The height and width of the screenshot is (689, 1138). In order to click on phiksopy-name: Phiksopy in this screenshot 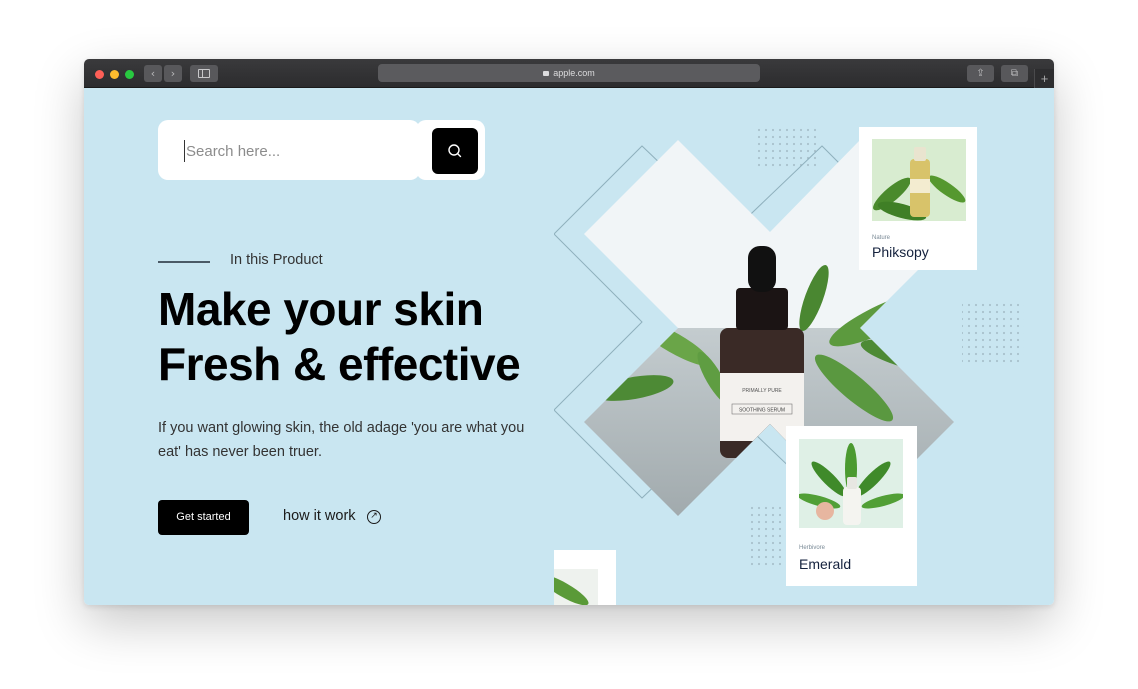, I will do `click(900, 252)`.